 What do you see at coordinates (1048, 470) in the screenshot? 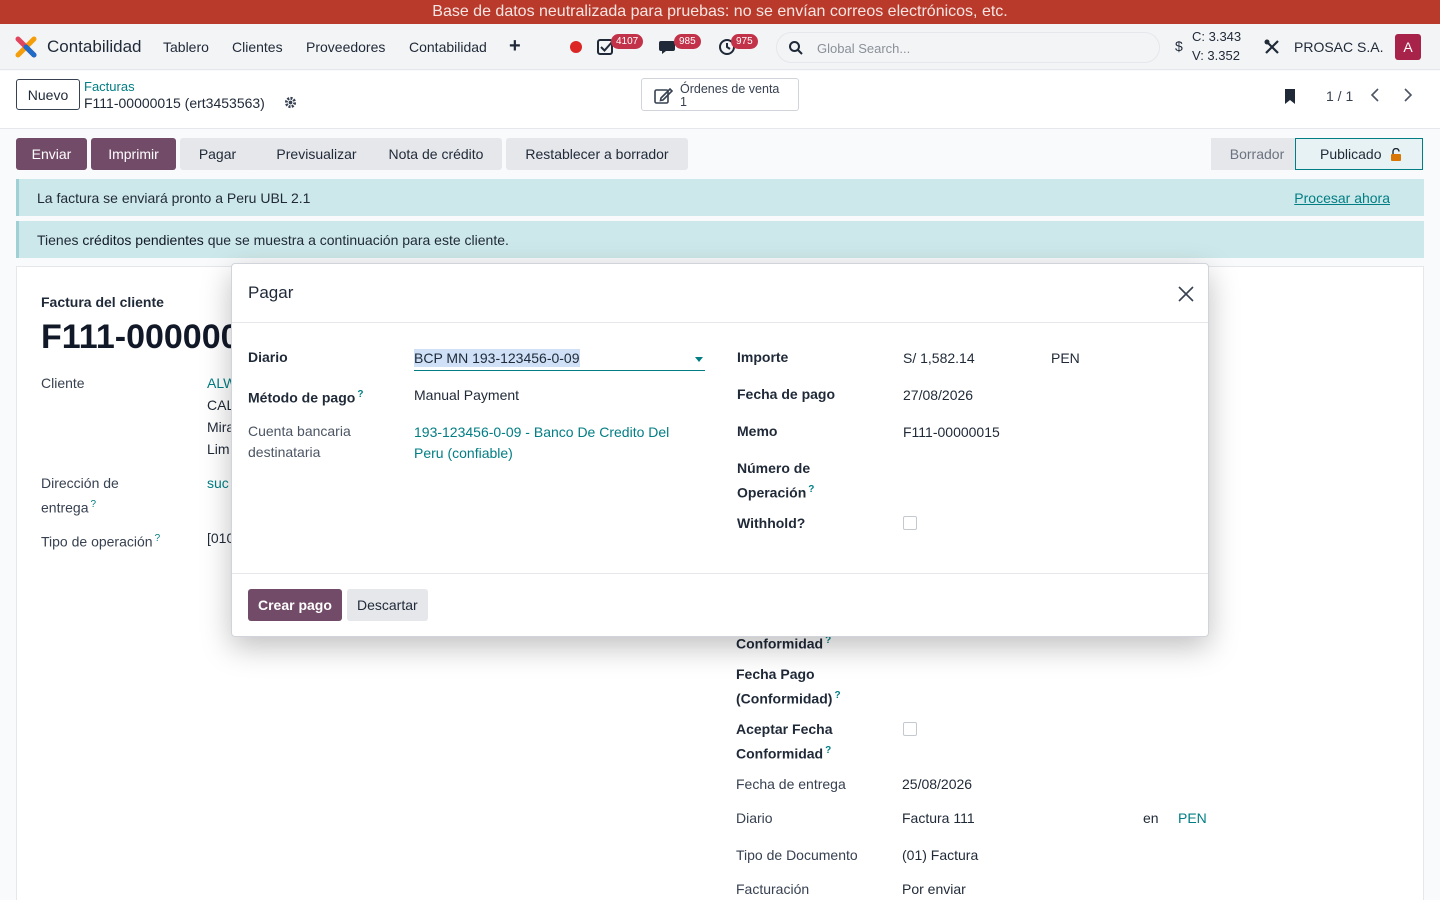
I see `operation-number-input` at bounding box center [1048, 470].